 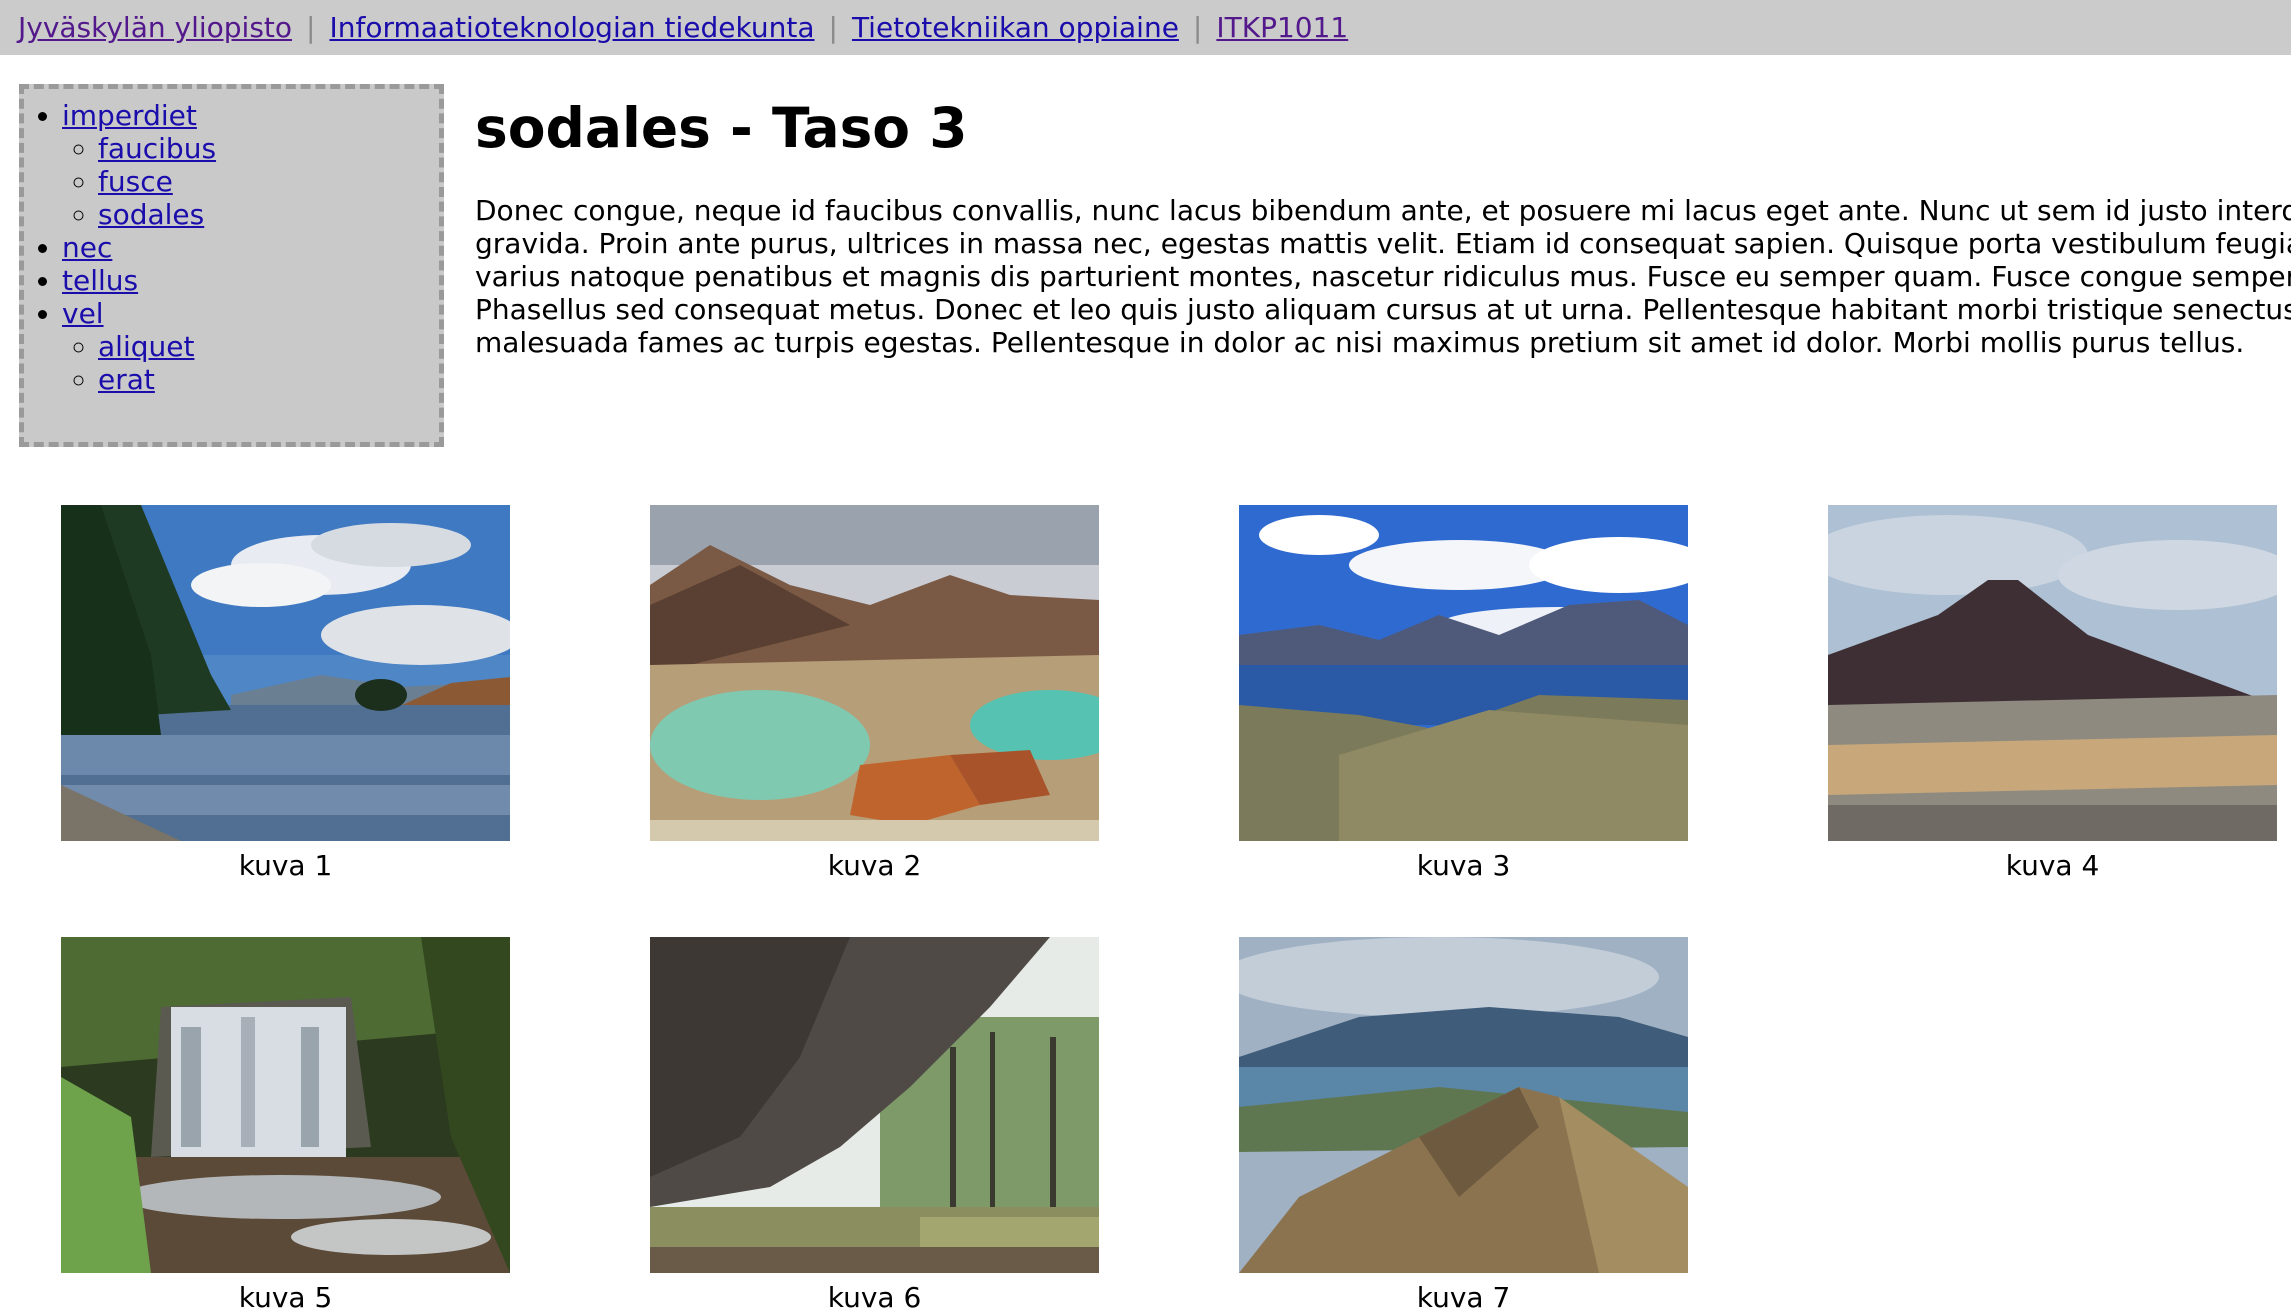 I want to click on nav-link-vel: vel, so click(x=83, y=313).